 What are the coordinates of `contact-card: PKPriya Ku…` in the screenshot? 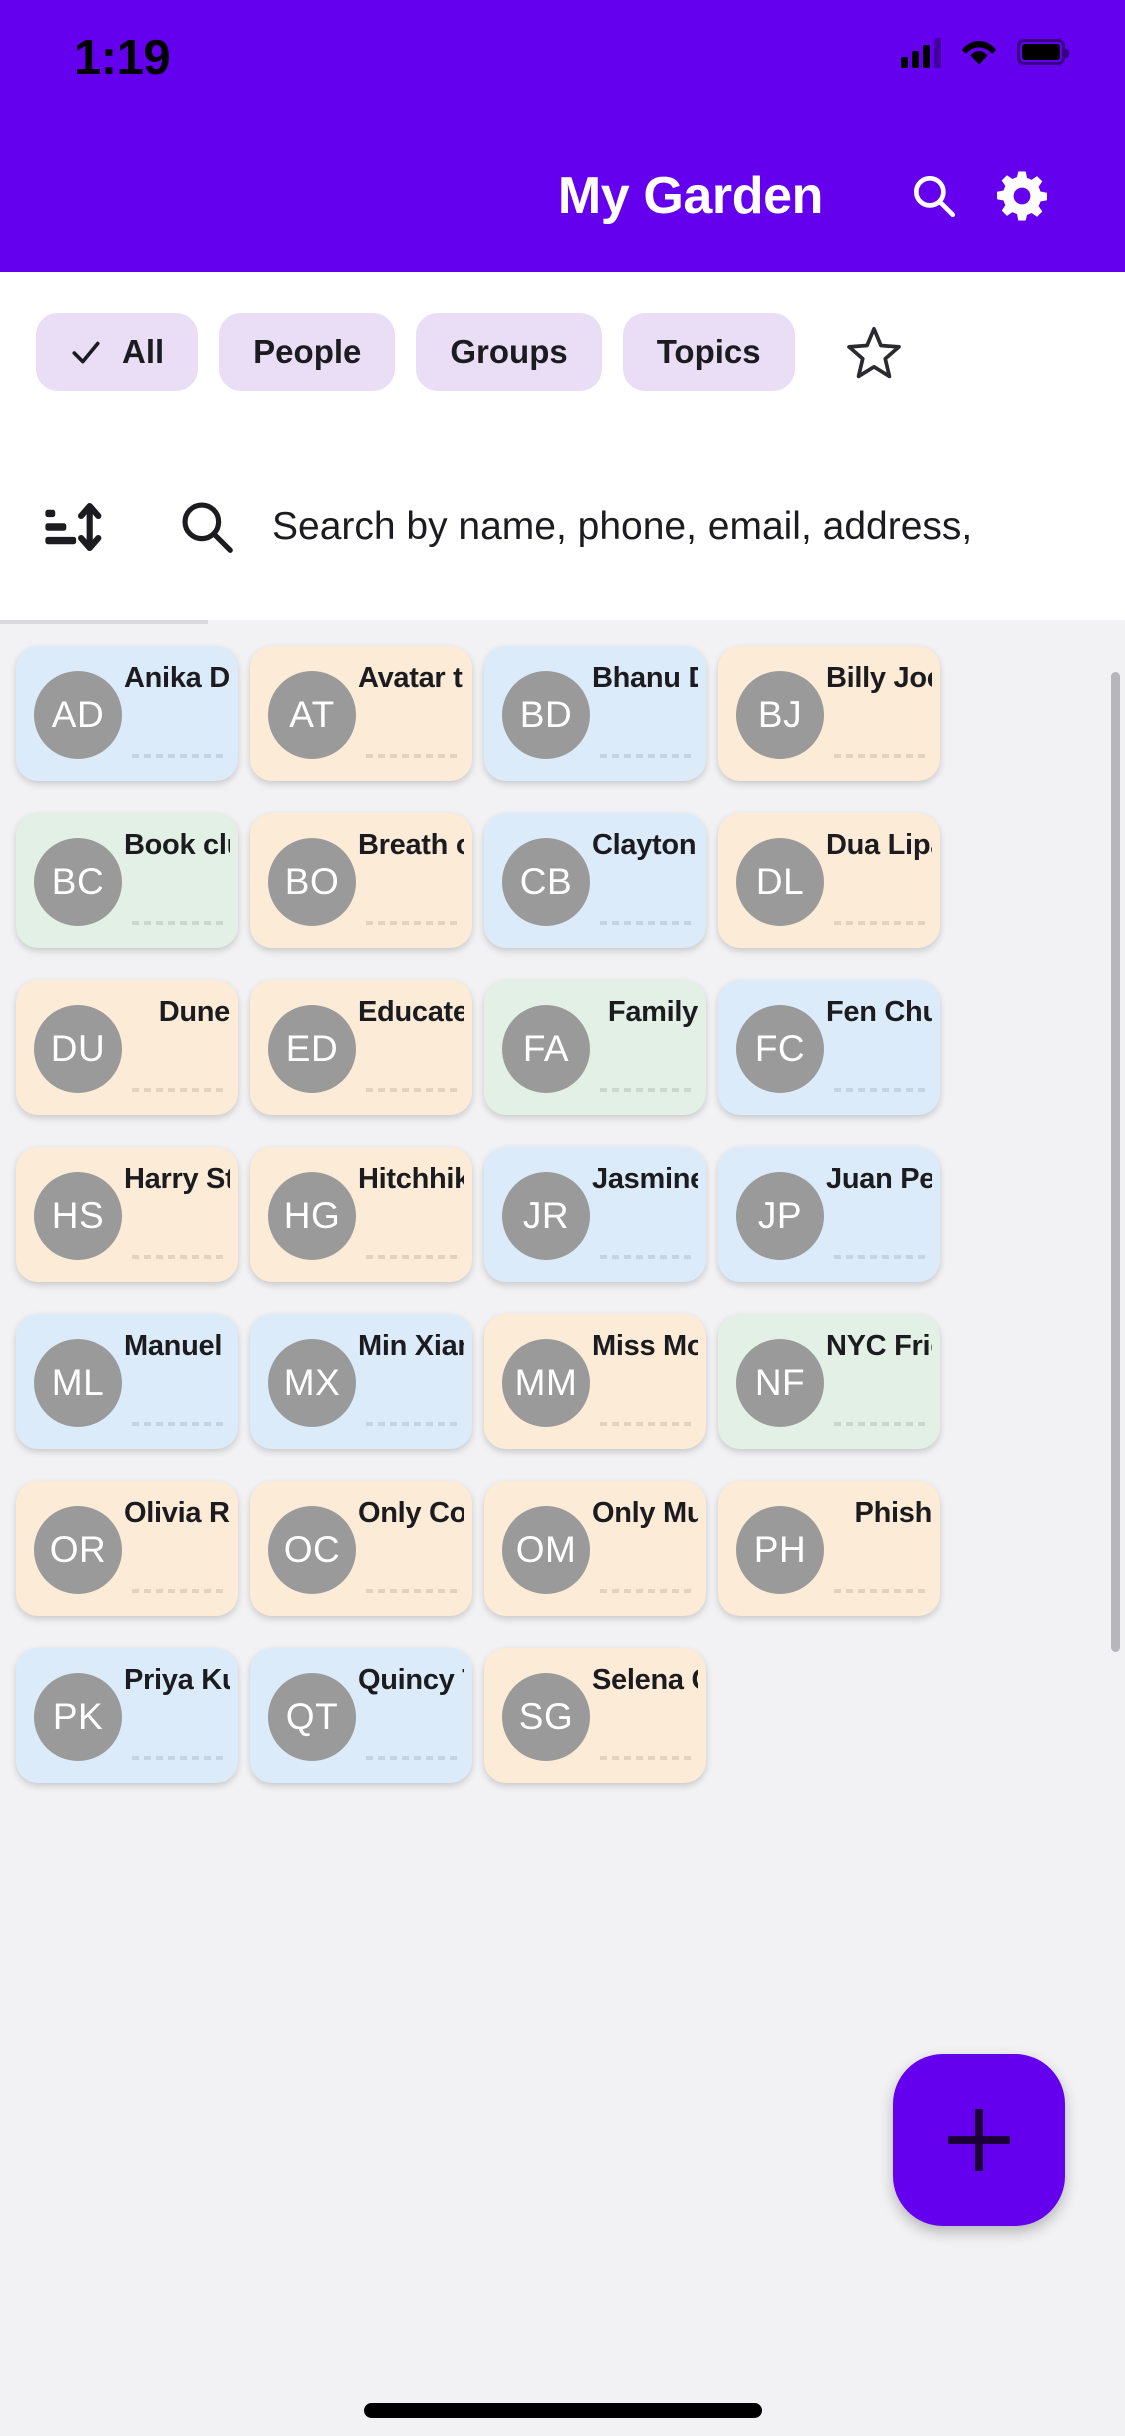 It's located at (127, 1715).